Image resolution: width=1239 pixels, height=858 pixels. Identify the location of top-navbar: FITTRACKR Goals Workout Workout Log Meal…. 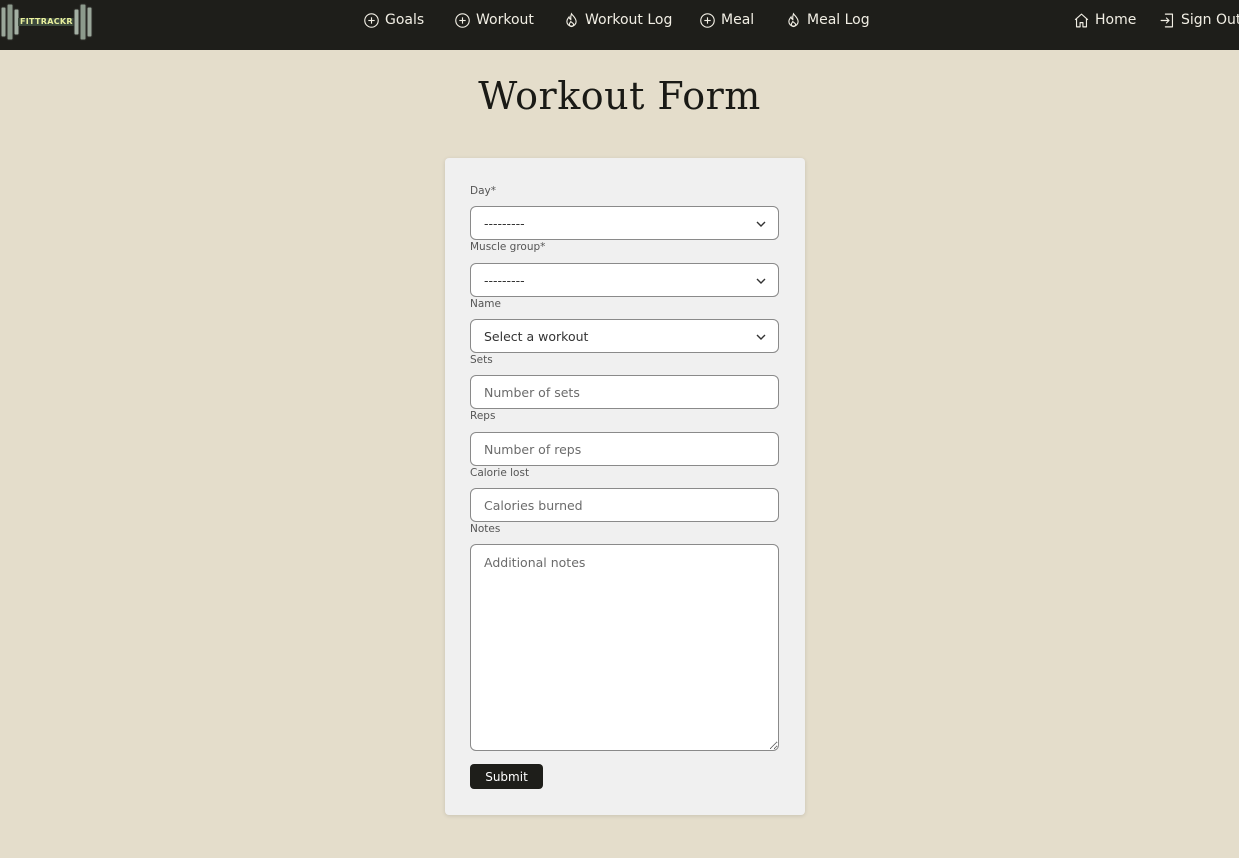
(619, 25).